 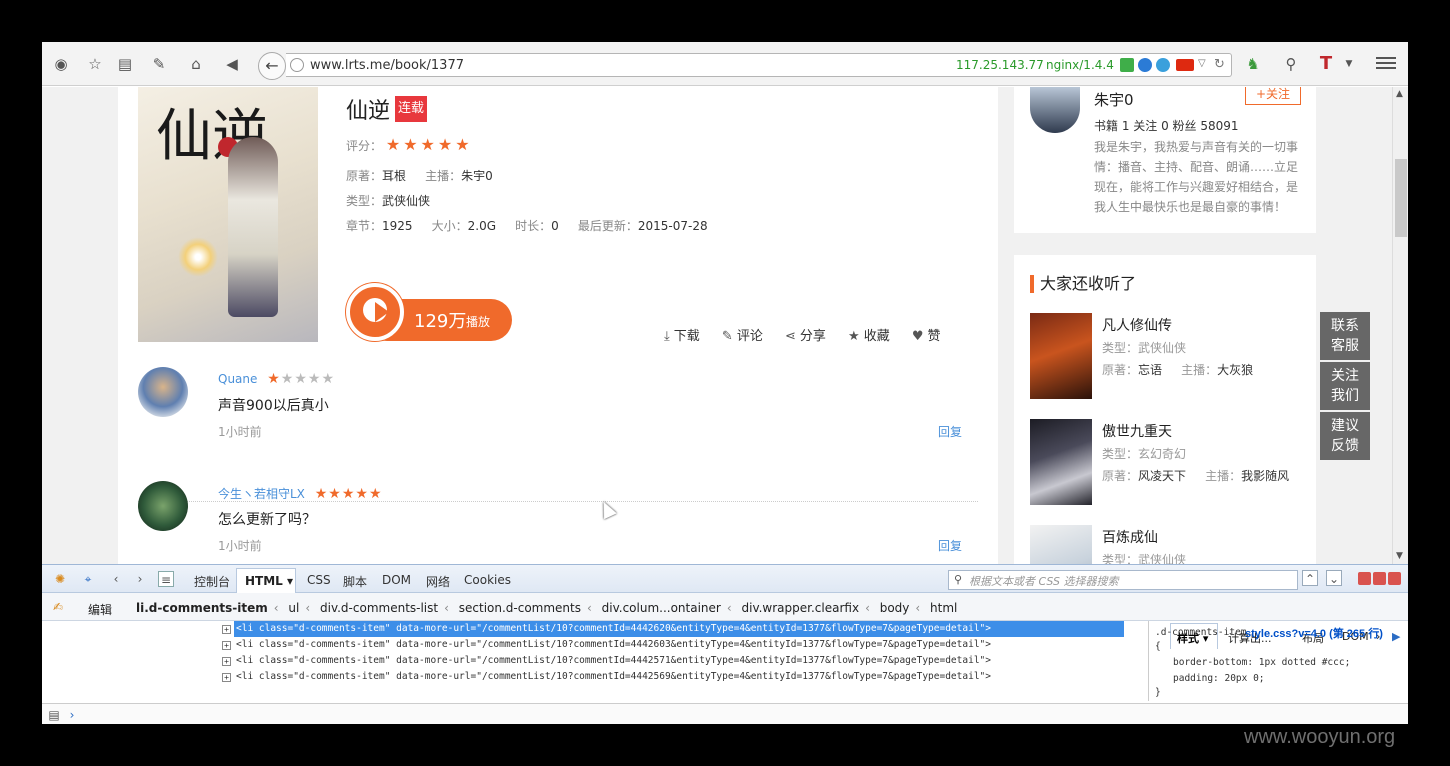 I want to click on author-avatar, so click(x=1055, y=110).